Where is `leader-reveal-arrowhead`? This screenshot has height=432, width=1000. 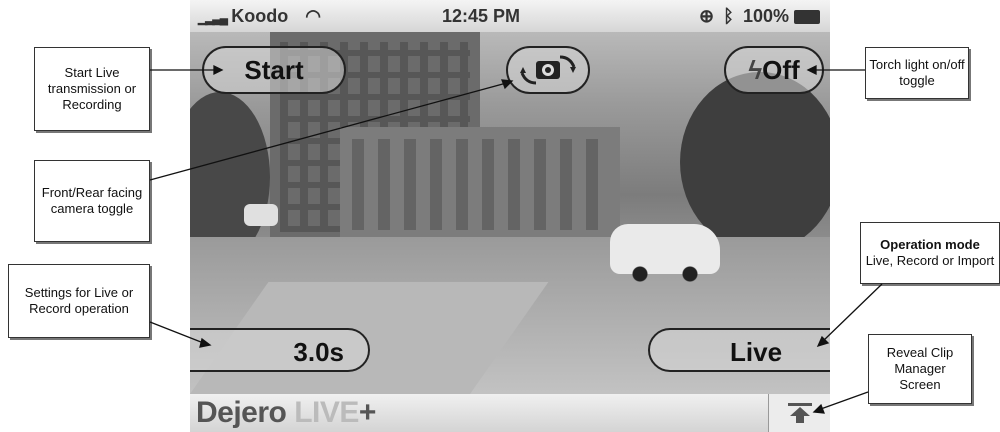
leader-reveal-arrowhead is located at coordinates (818, 408).